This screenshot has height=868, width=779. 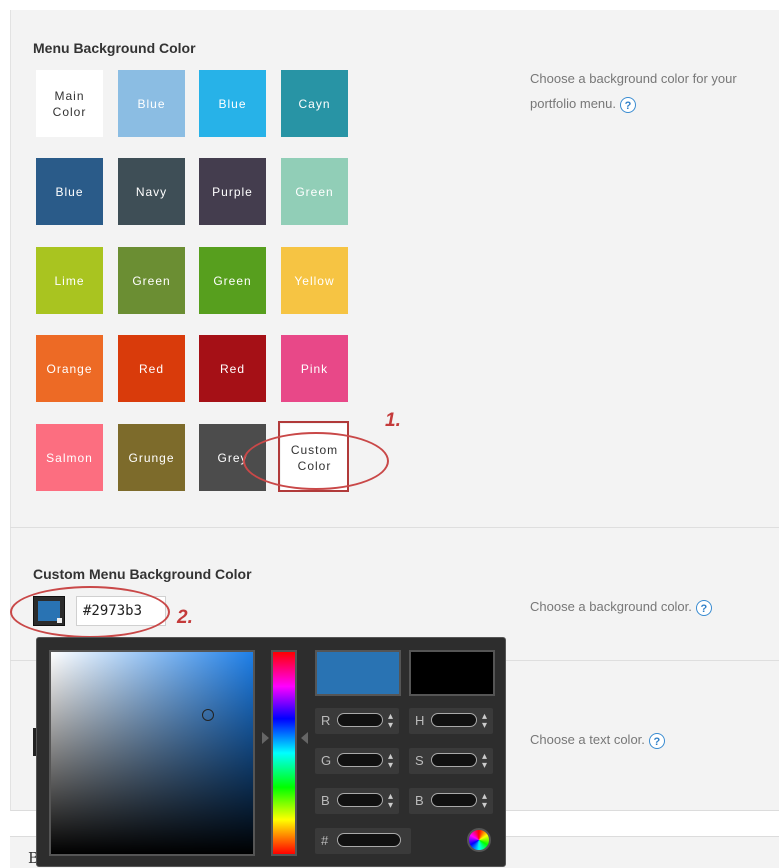 I want to click on hex-field: #, so click(x=363, y=841).